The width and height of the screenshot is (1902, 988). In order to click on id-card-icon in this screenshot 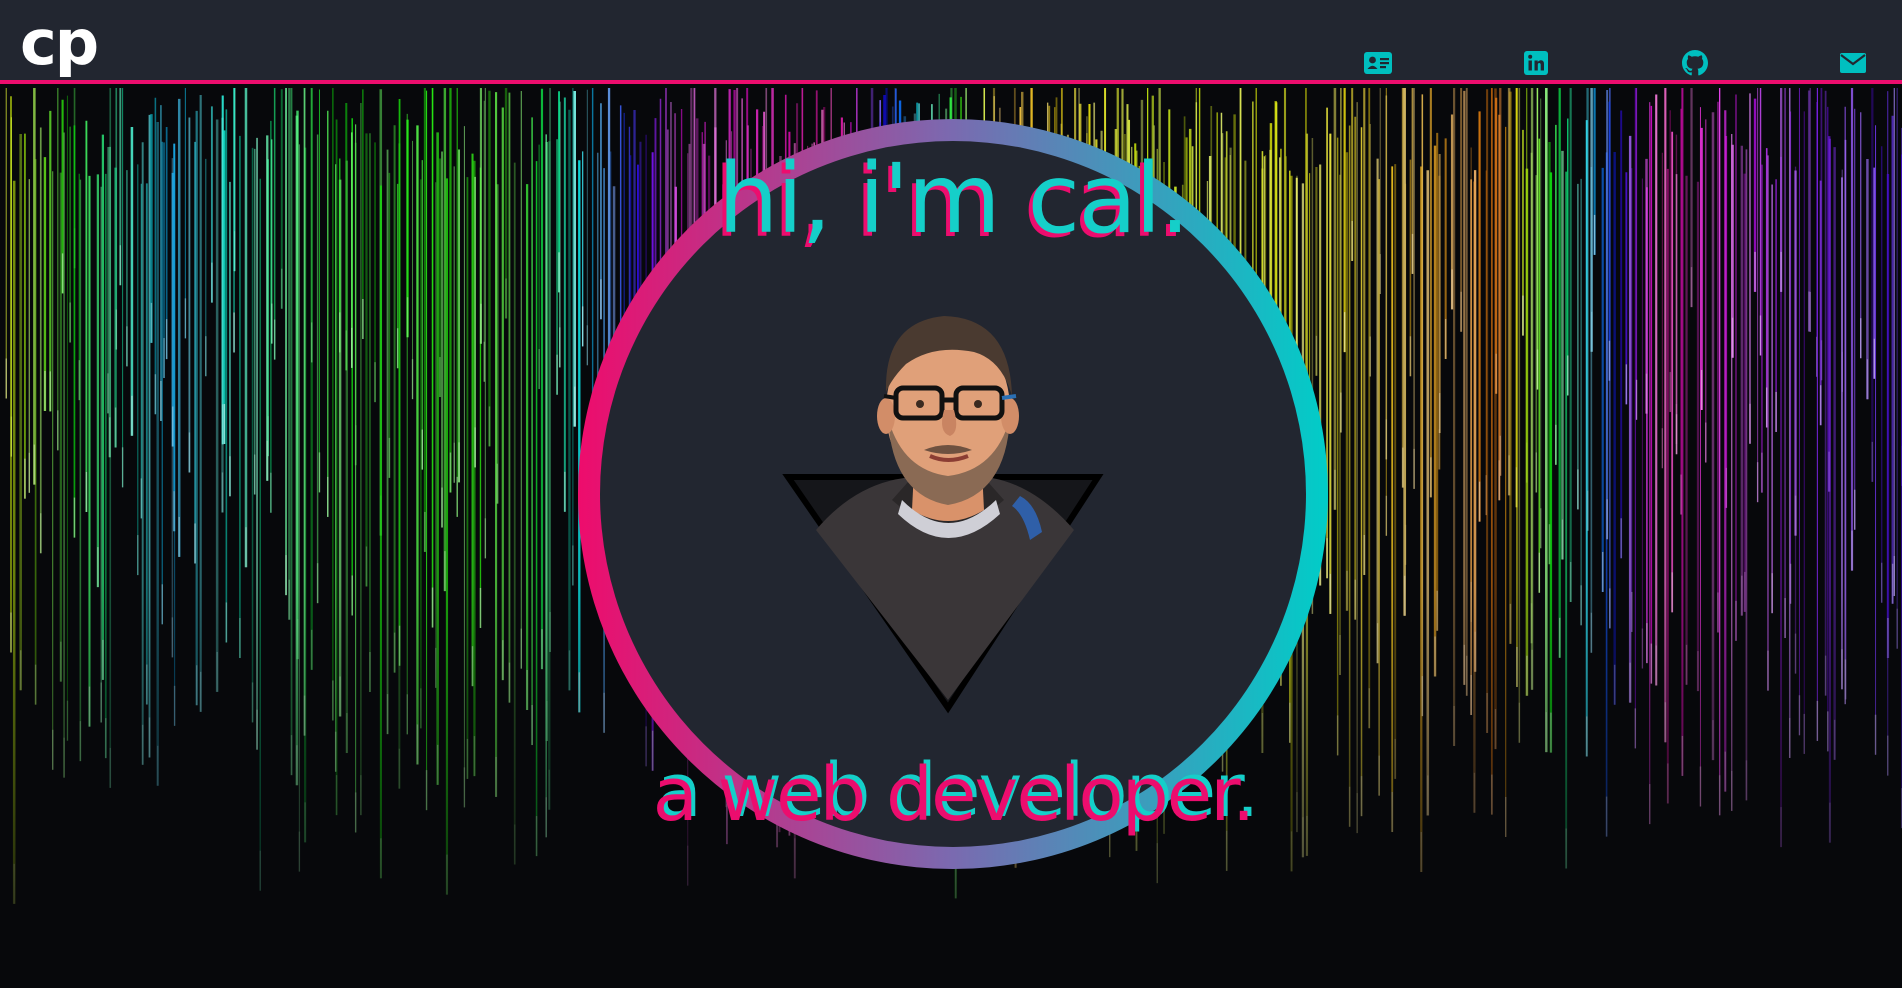, I will do `click(1378, 63)`.